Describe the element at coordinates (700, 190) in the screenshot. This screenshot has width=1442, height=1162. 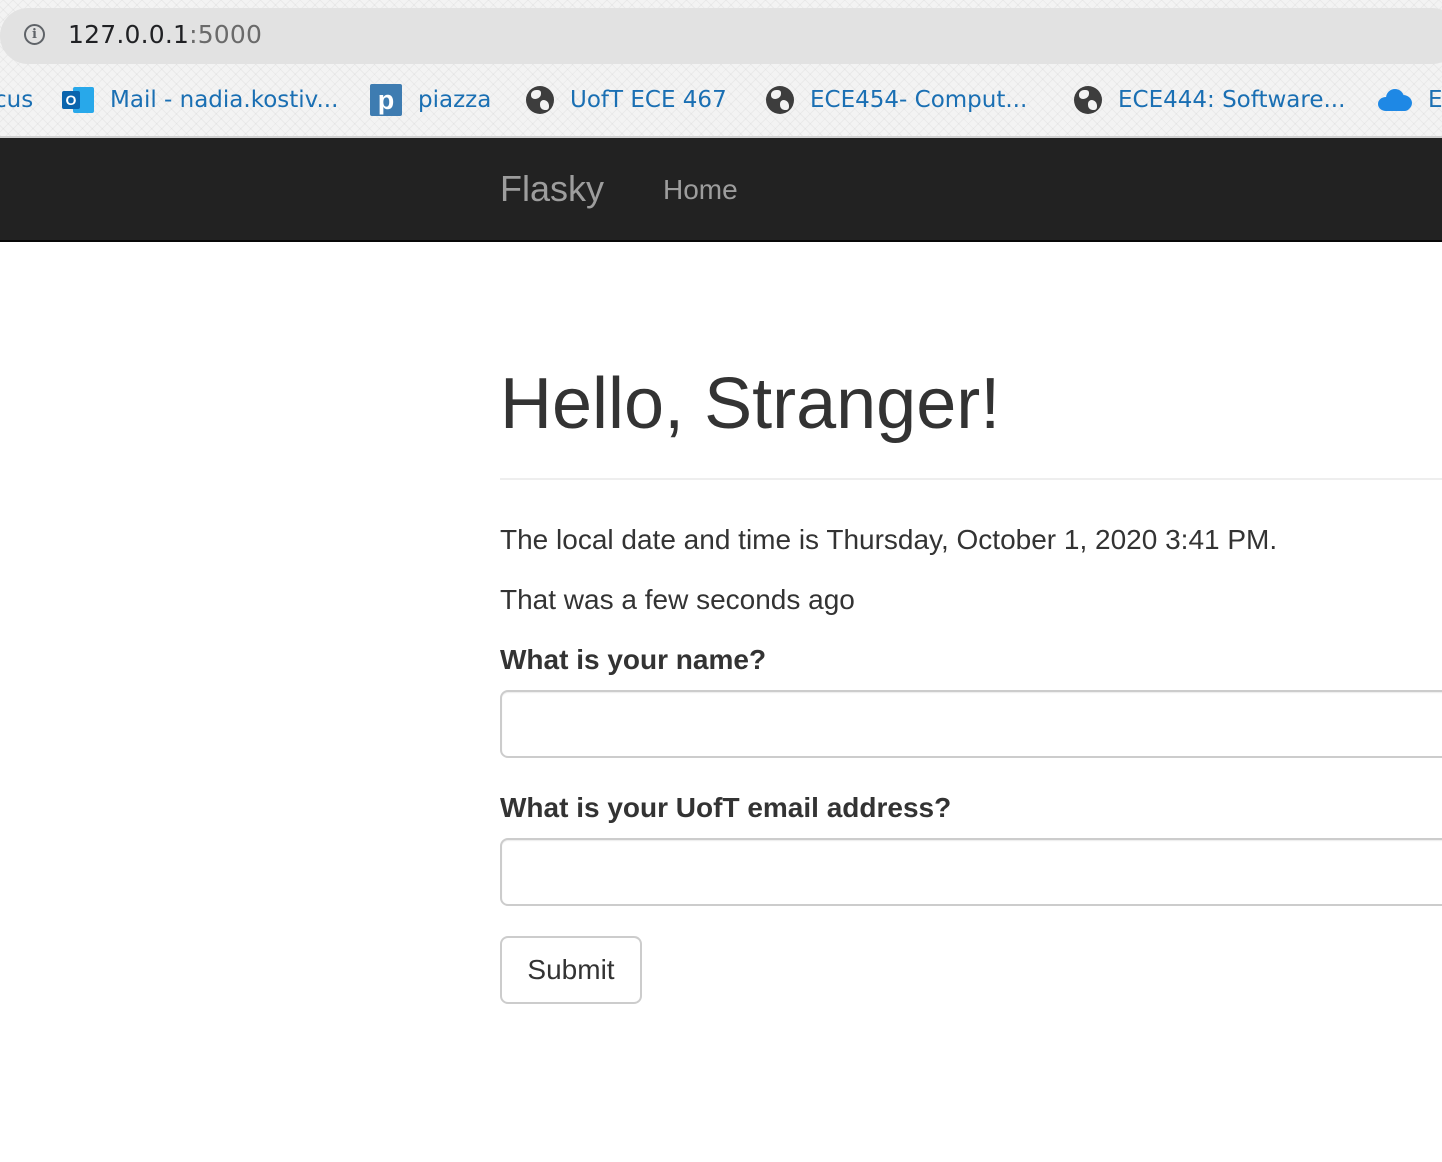
I see `nav-link-home: Home` at that location.